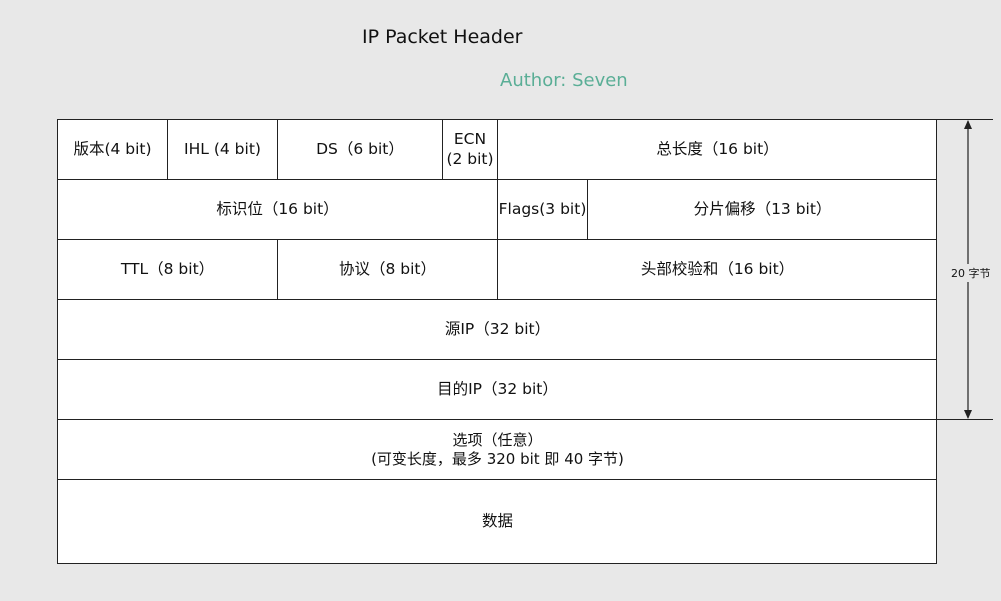  Describe the element at coordinates (717, 270) in the screenshot. I see `field-header-checksum: 头部校验和（16 bit）` at that location.